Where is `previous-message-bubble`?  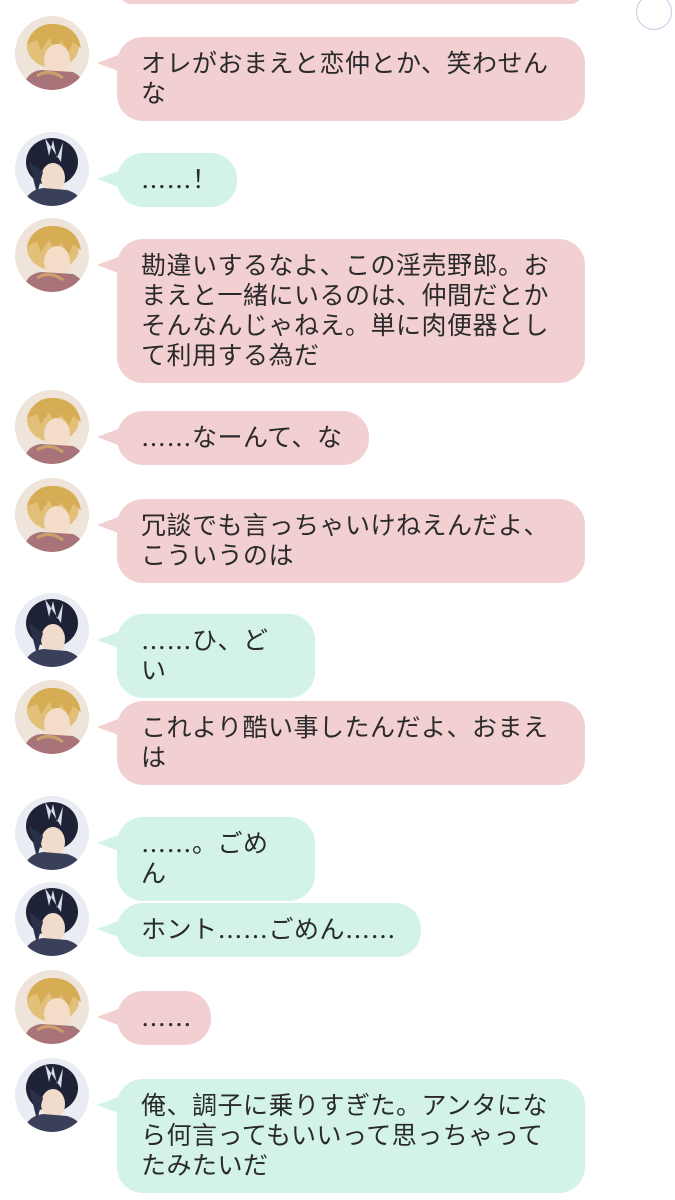 previous-message-bubble is located at coordinates (351, 2).